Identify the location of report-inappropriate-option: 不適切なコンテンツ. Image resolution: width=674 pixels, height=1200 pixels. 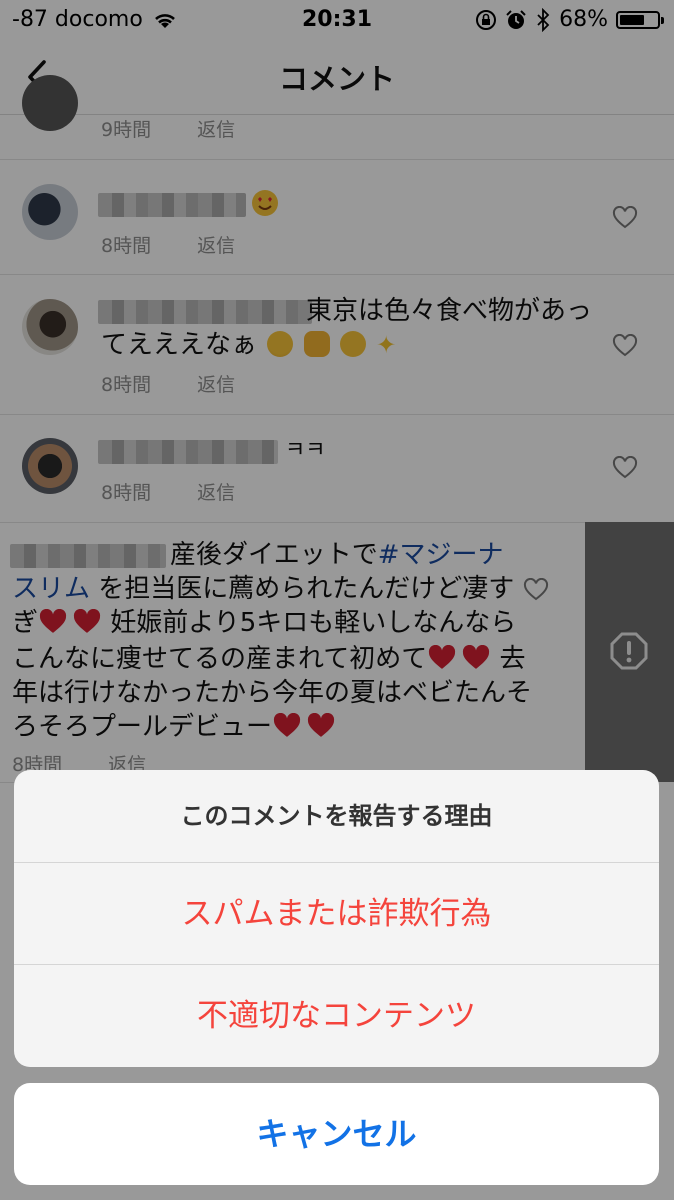
(336, 1015).